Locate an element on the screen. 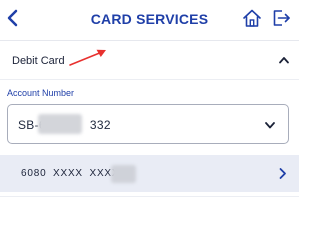 This screenshot has width=320, height=248. logout-icon is located at coordinates (281, 18).